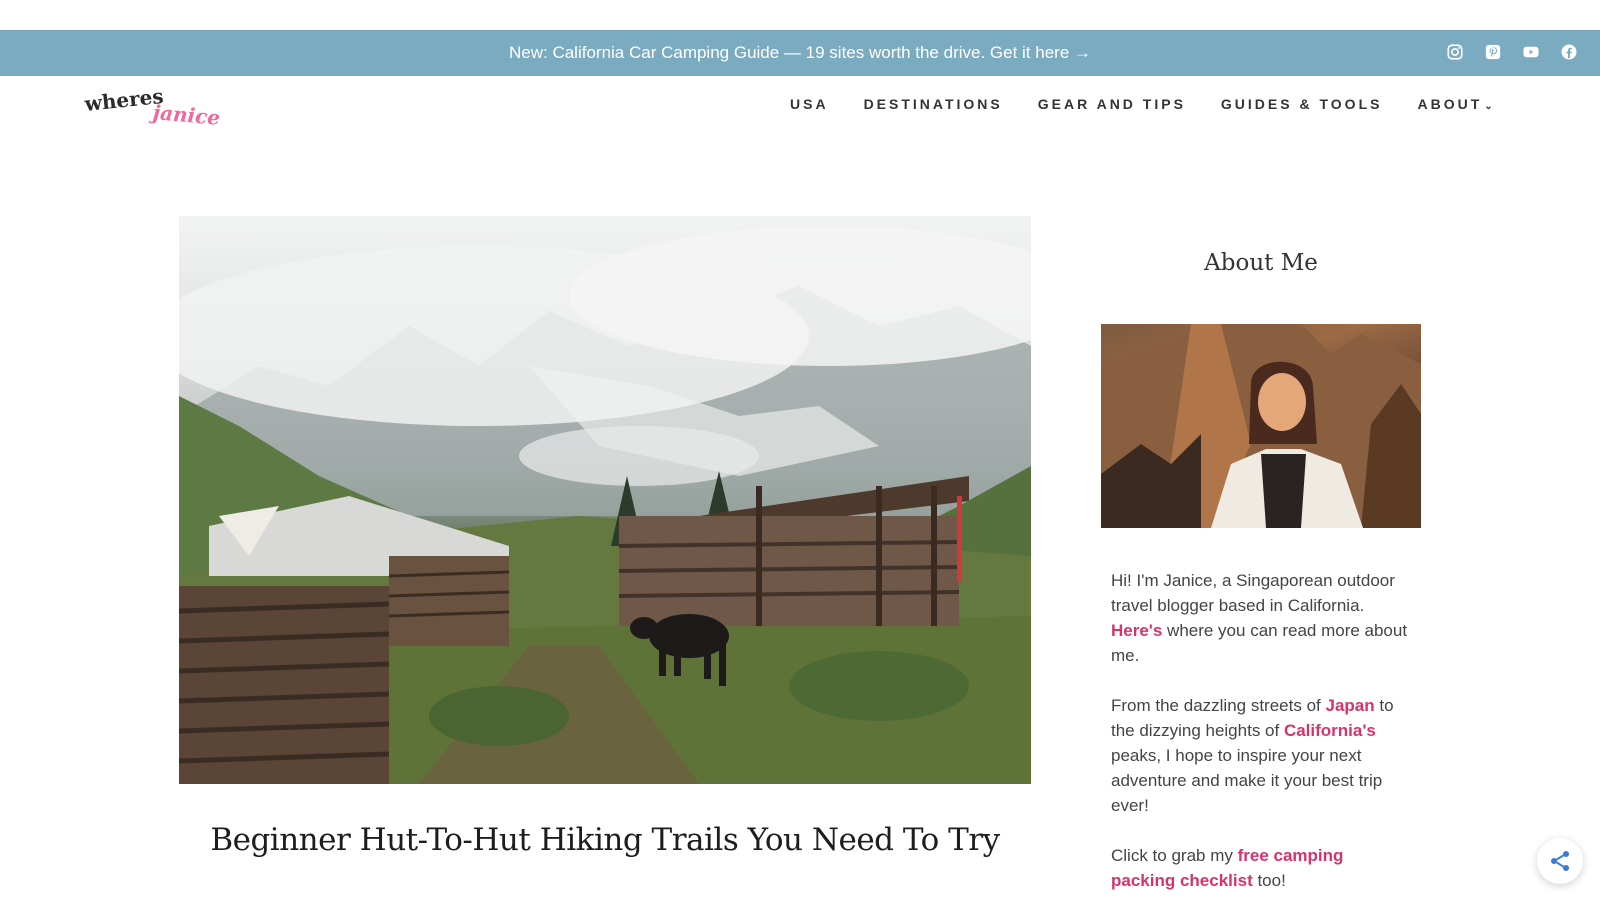  Describe the element at coordinates (1569, 52) in the screenshot. I see `facebook-icon` at that location.